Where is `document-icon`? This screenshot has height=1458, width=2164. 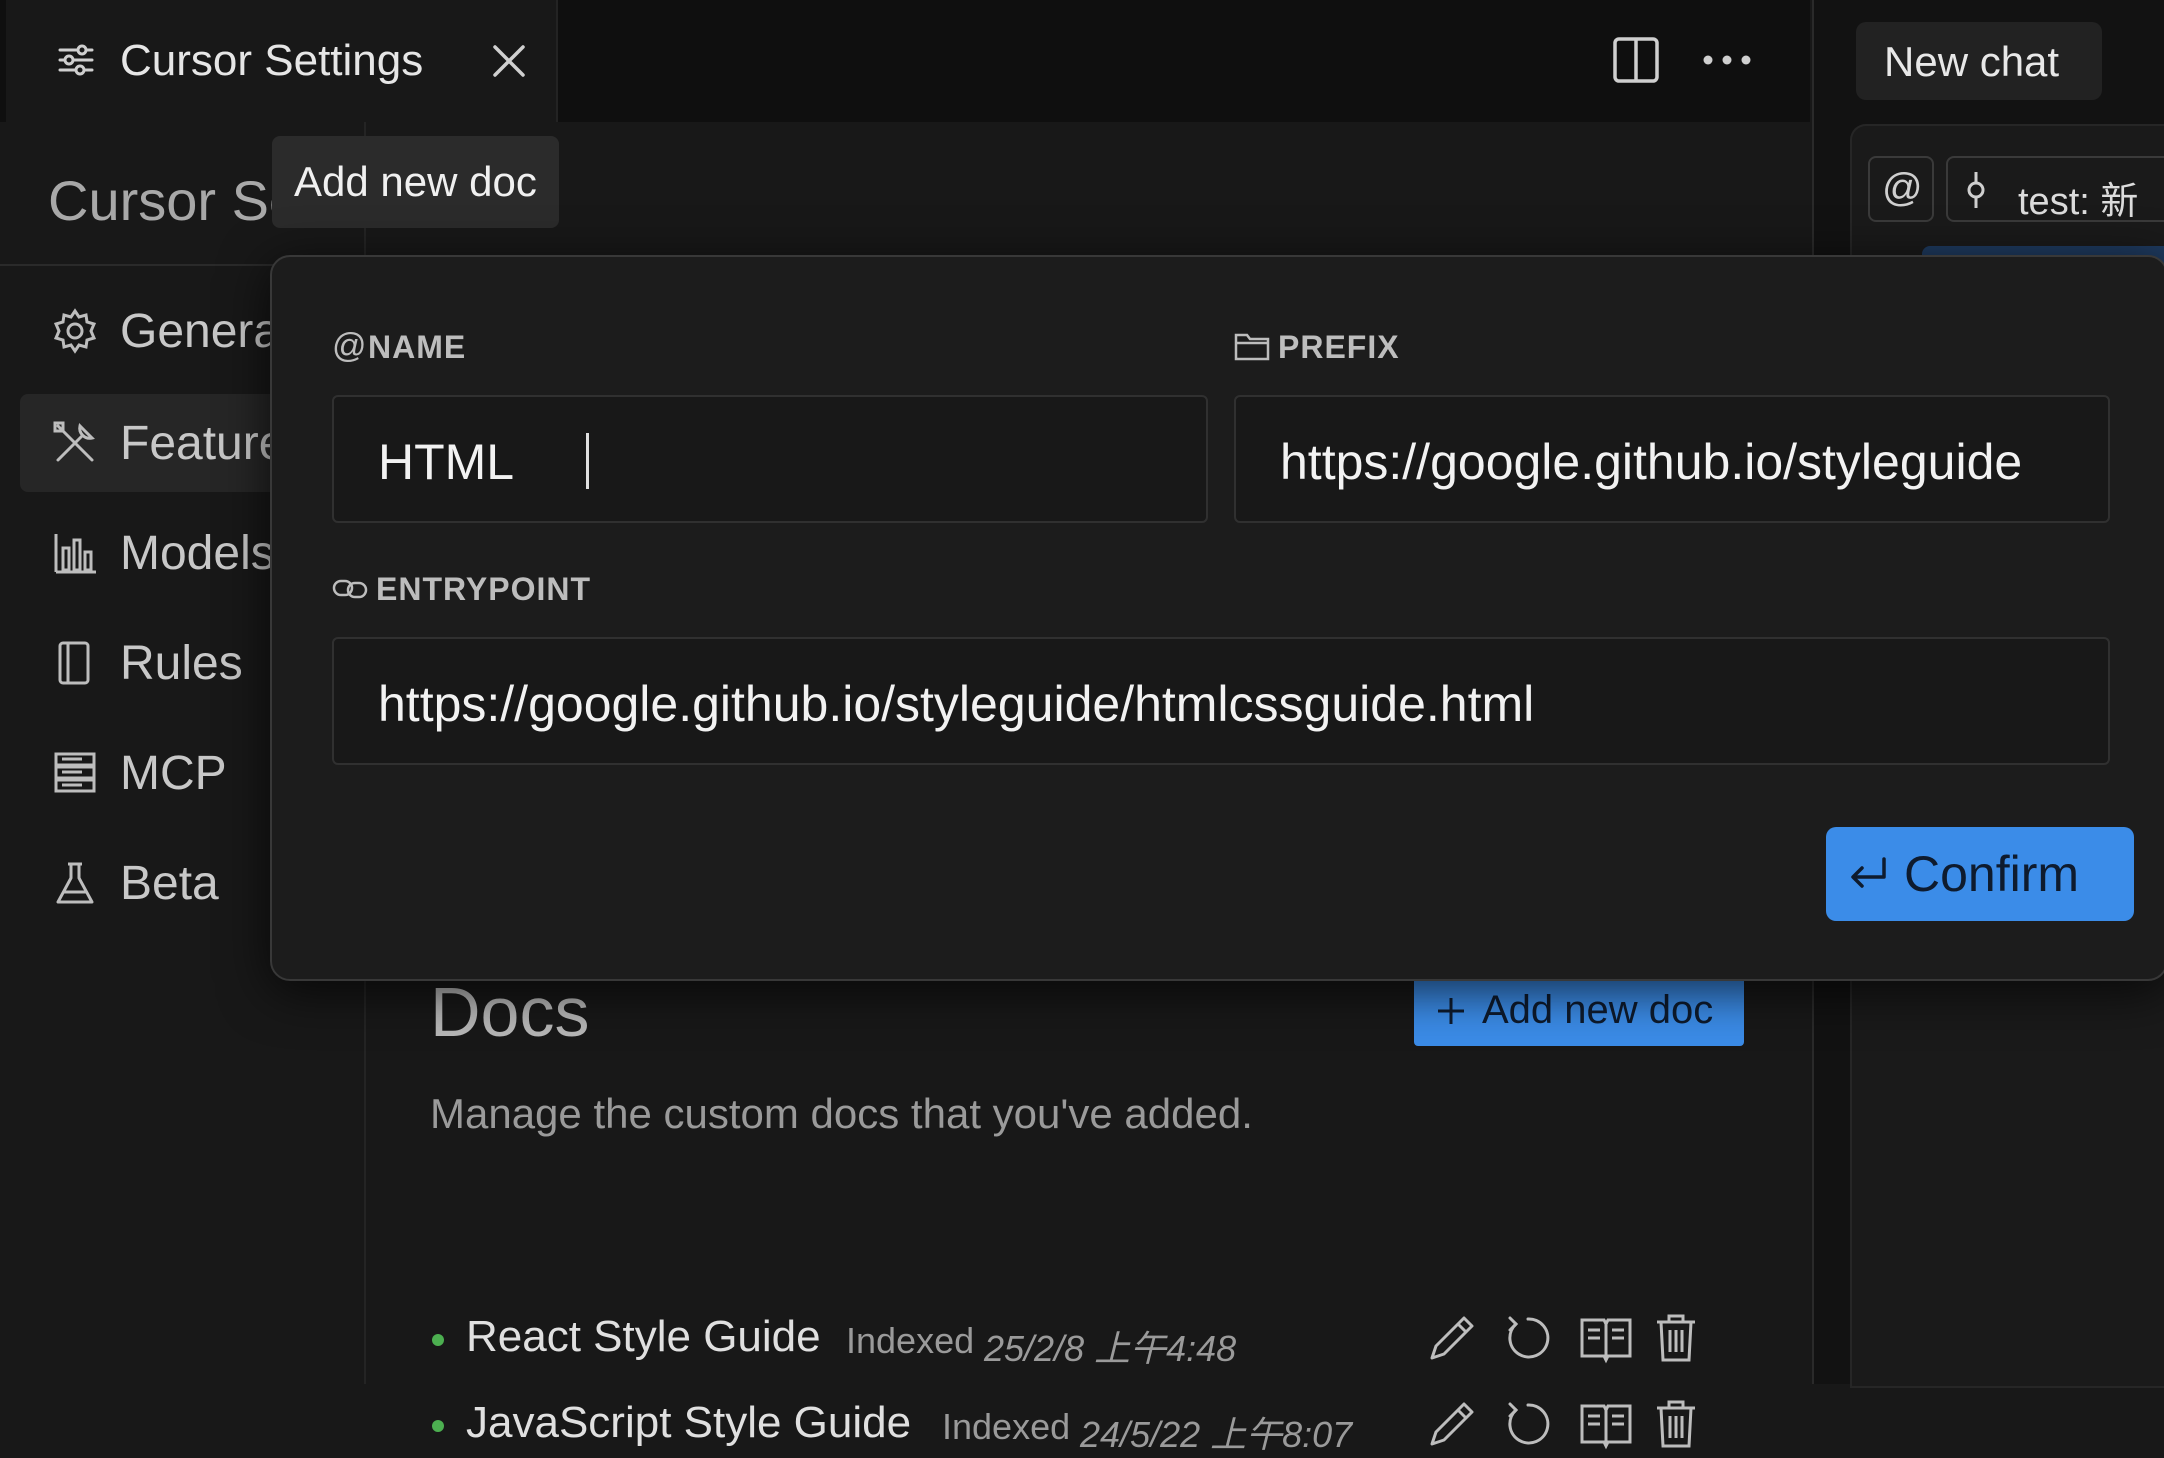 document-icon is located at coordinates (74, 663).